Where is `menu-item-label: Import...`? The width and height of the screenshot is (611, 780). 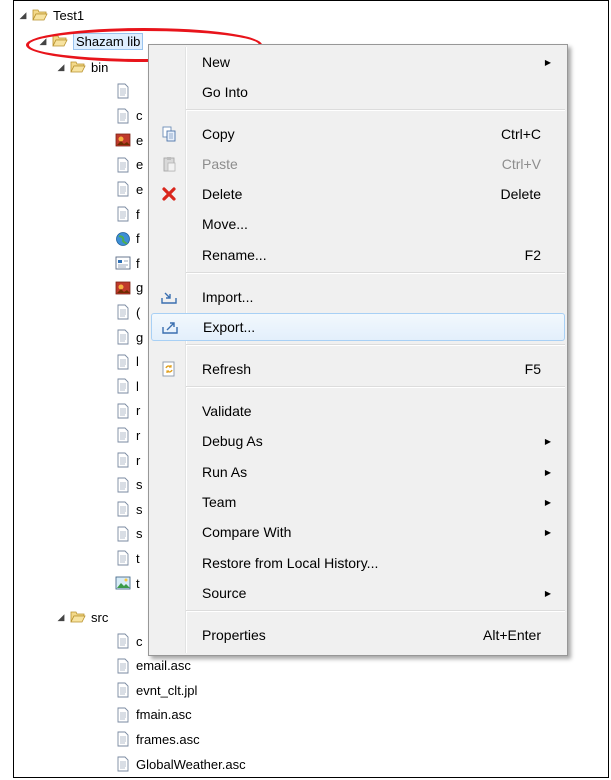
menu-item-label: Import... is located at coordinates (228, 297).